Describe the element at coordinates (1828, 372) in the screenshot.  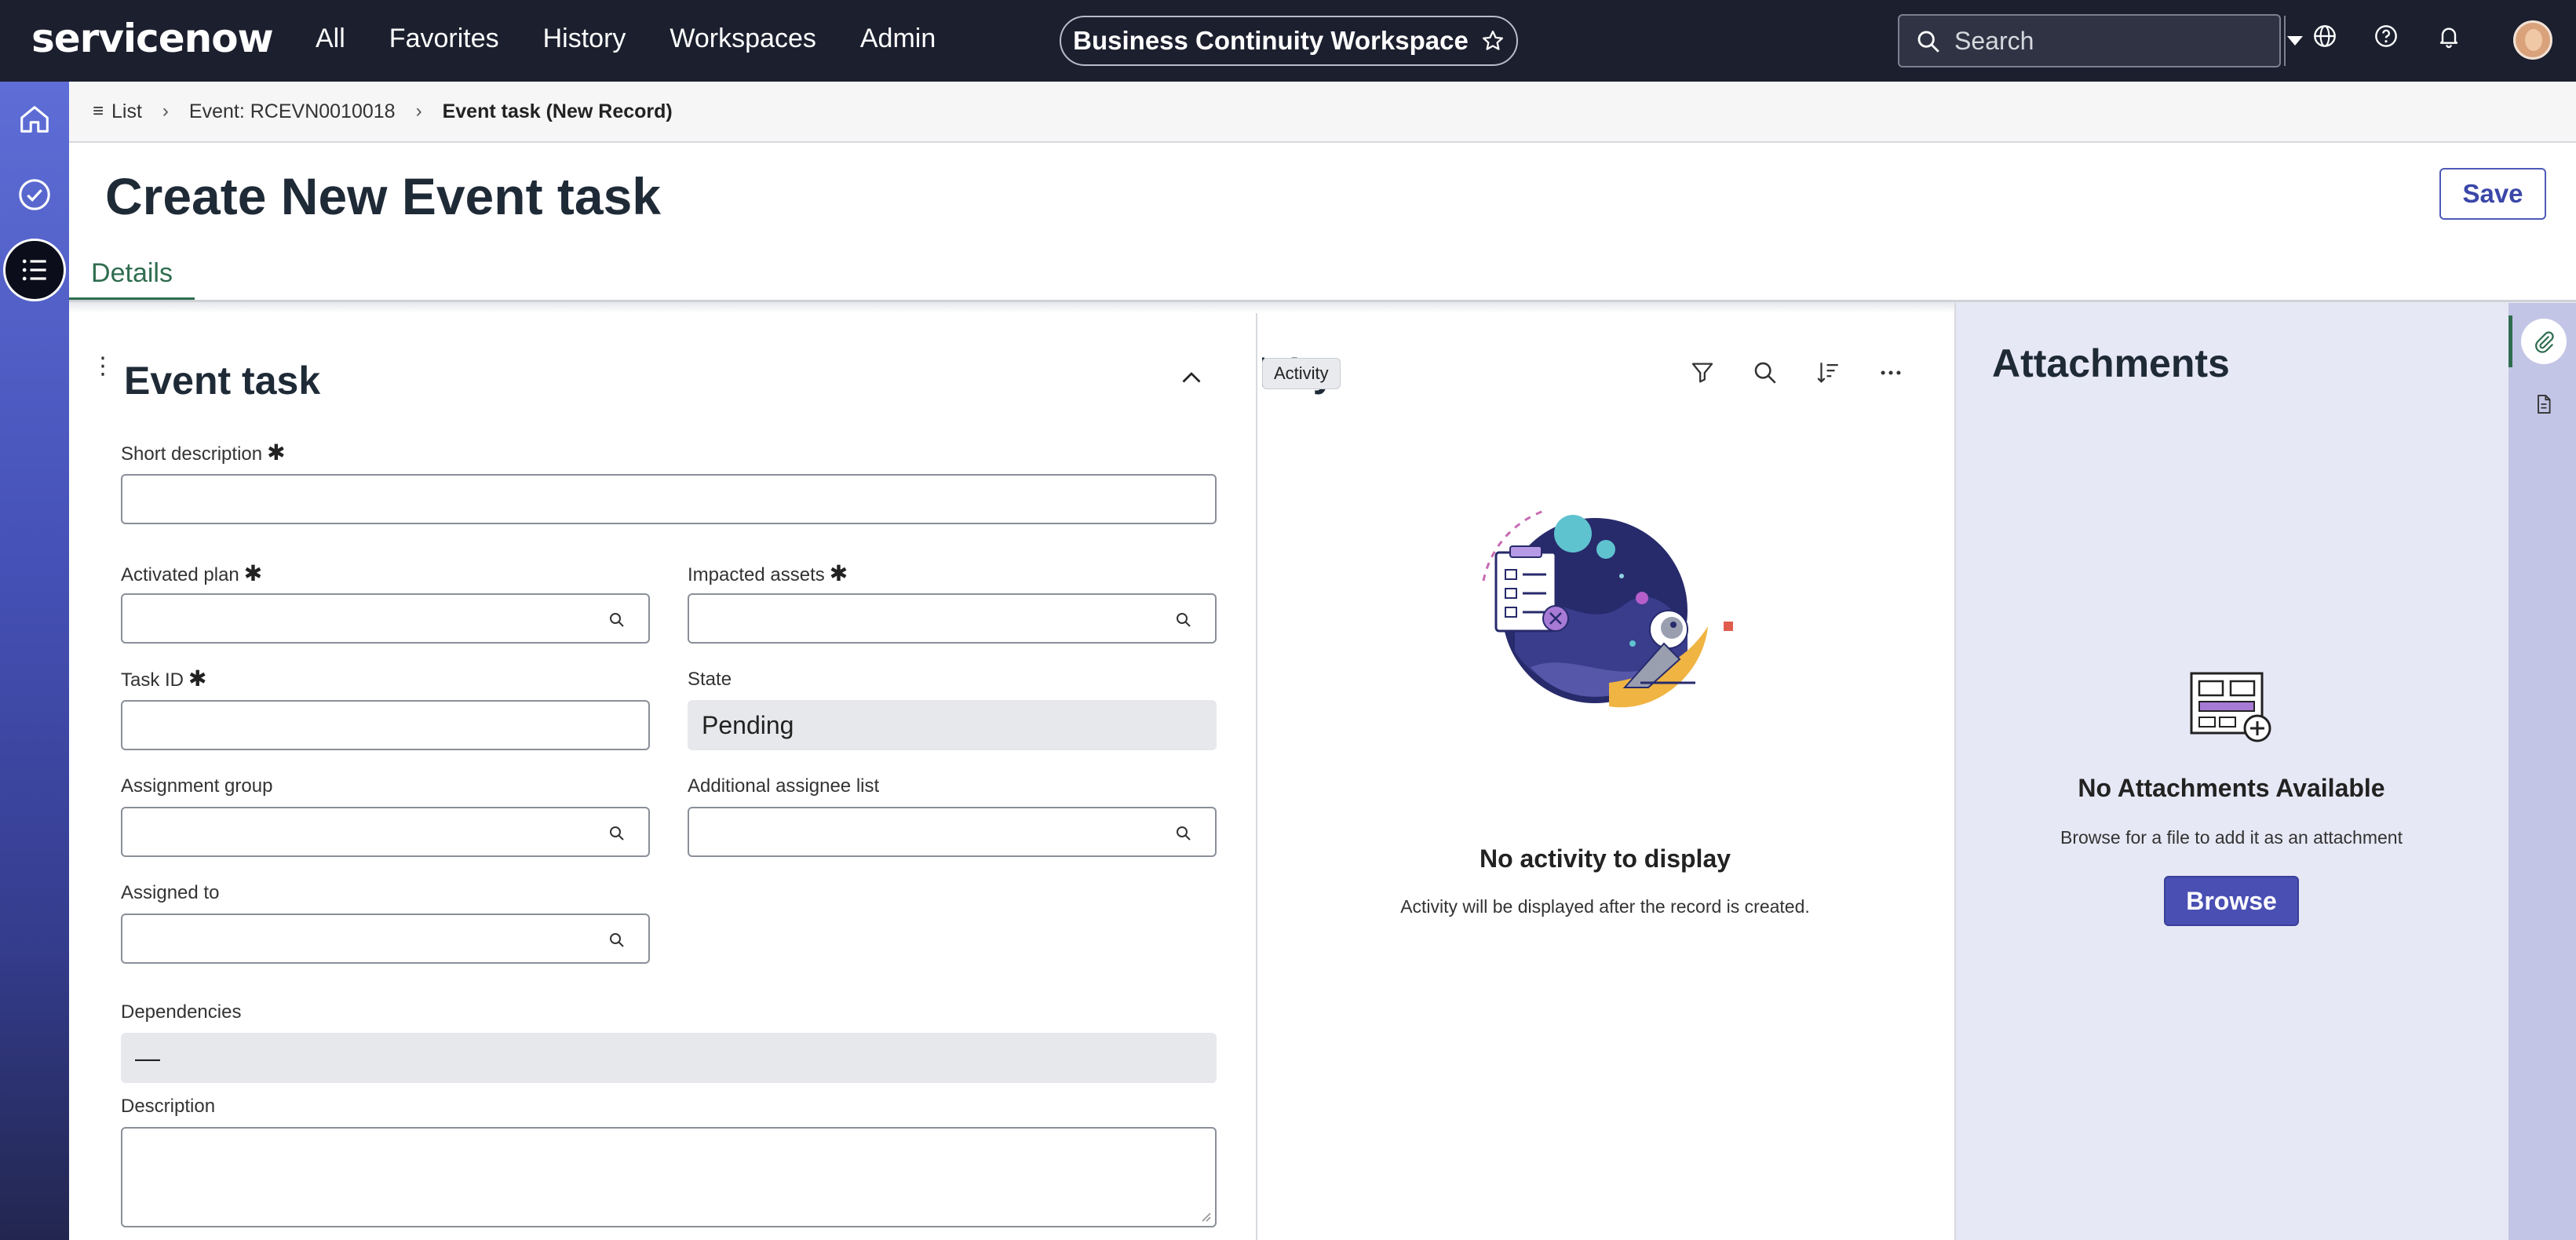
I see `sort-icon` at that location.